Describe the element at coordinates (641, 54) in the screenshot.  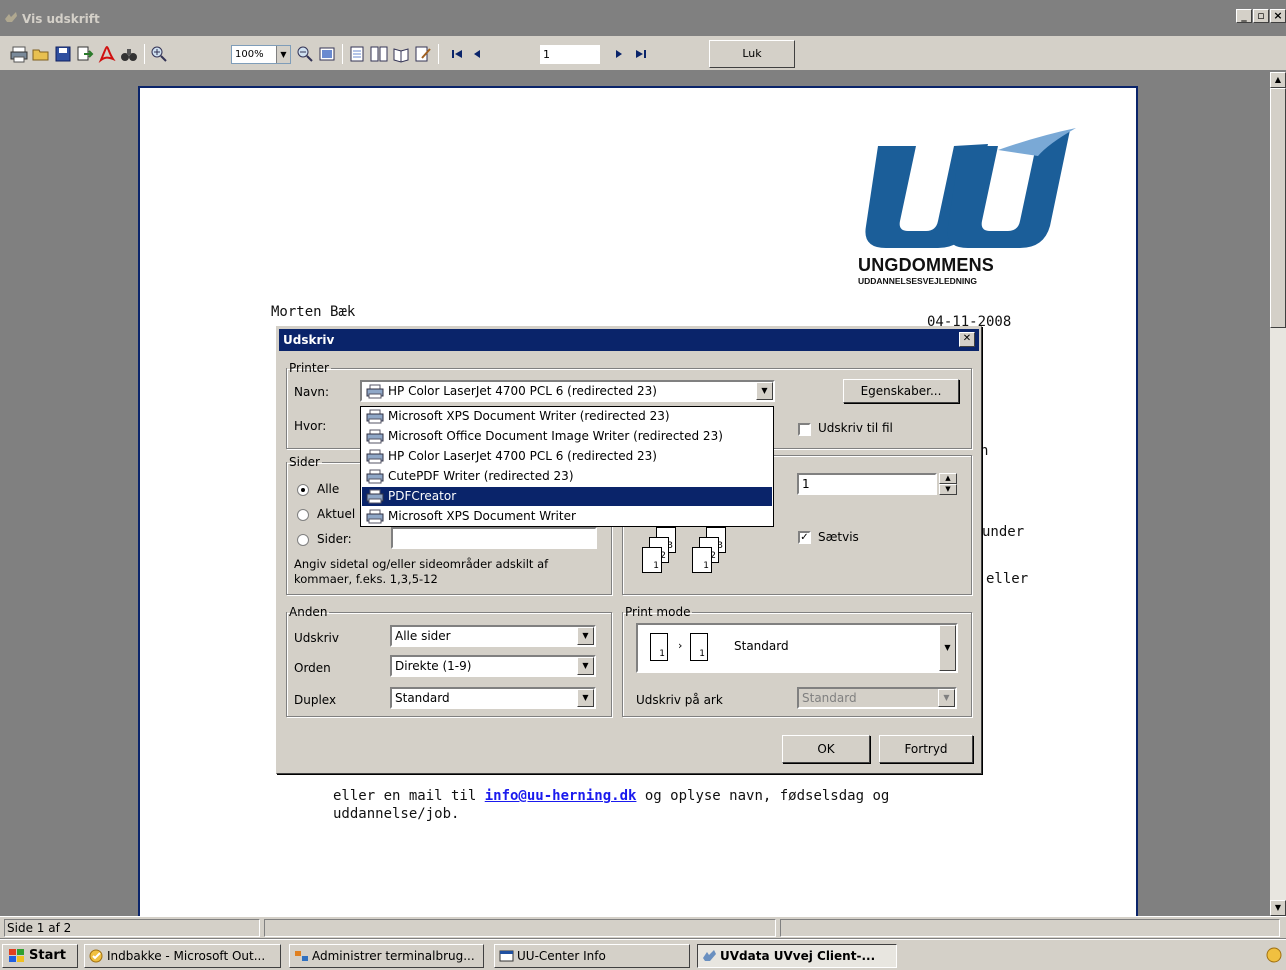
I see `last-page-icon` at that location.